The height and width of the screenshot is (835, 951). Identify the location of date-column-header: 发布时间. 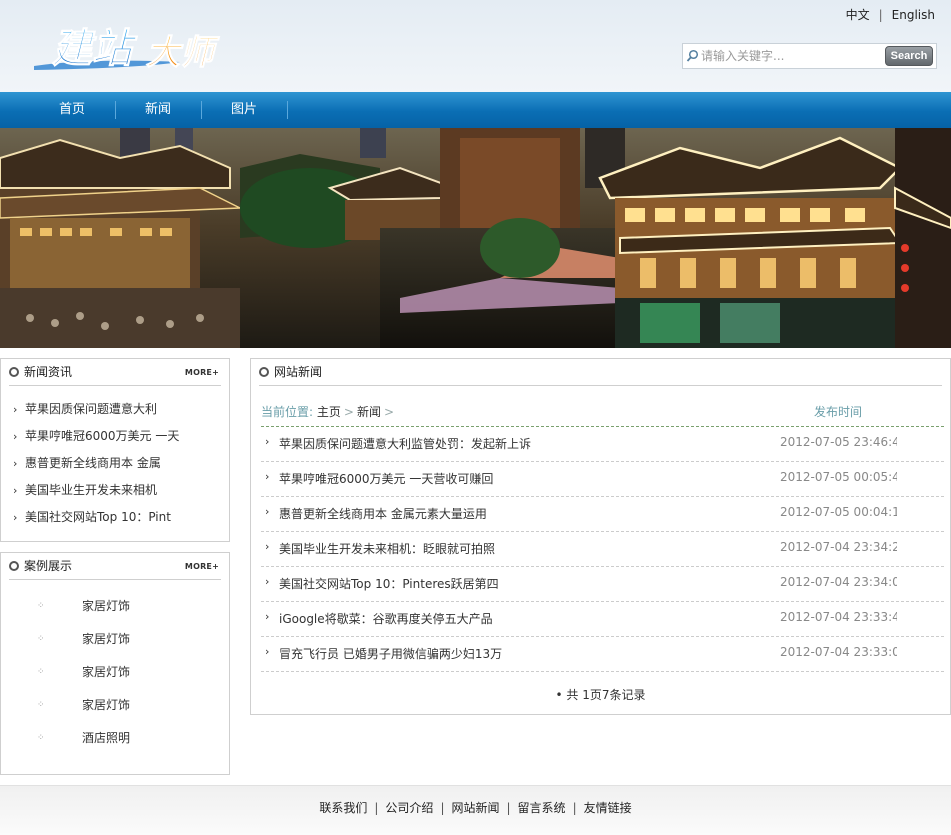
(838, 412).